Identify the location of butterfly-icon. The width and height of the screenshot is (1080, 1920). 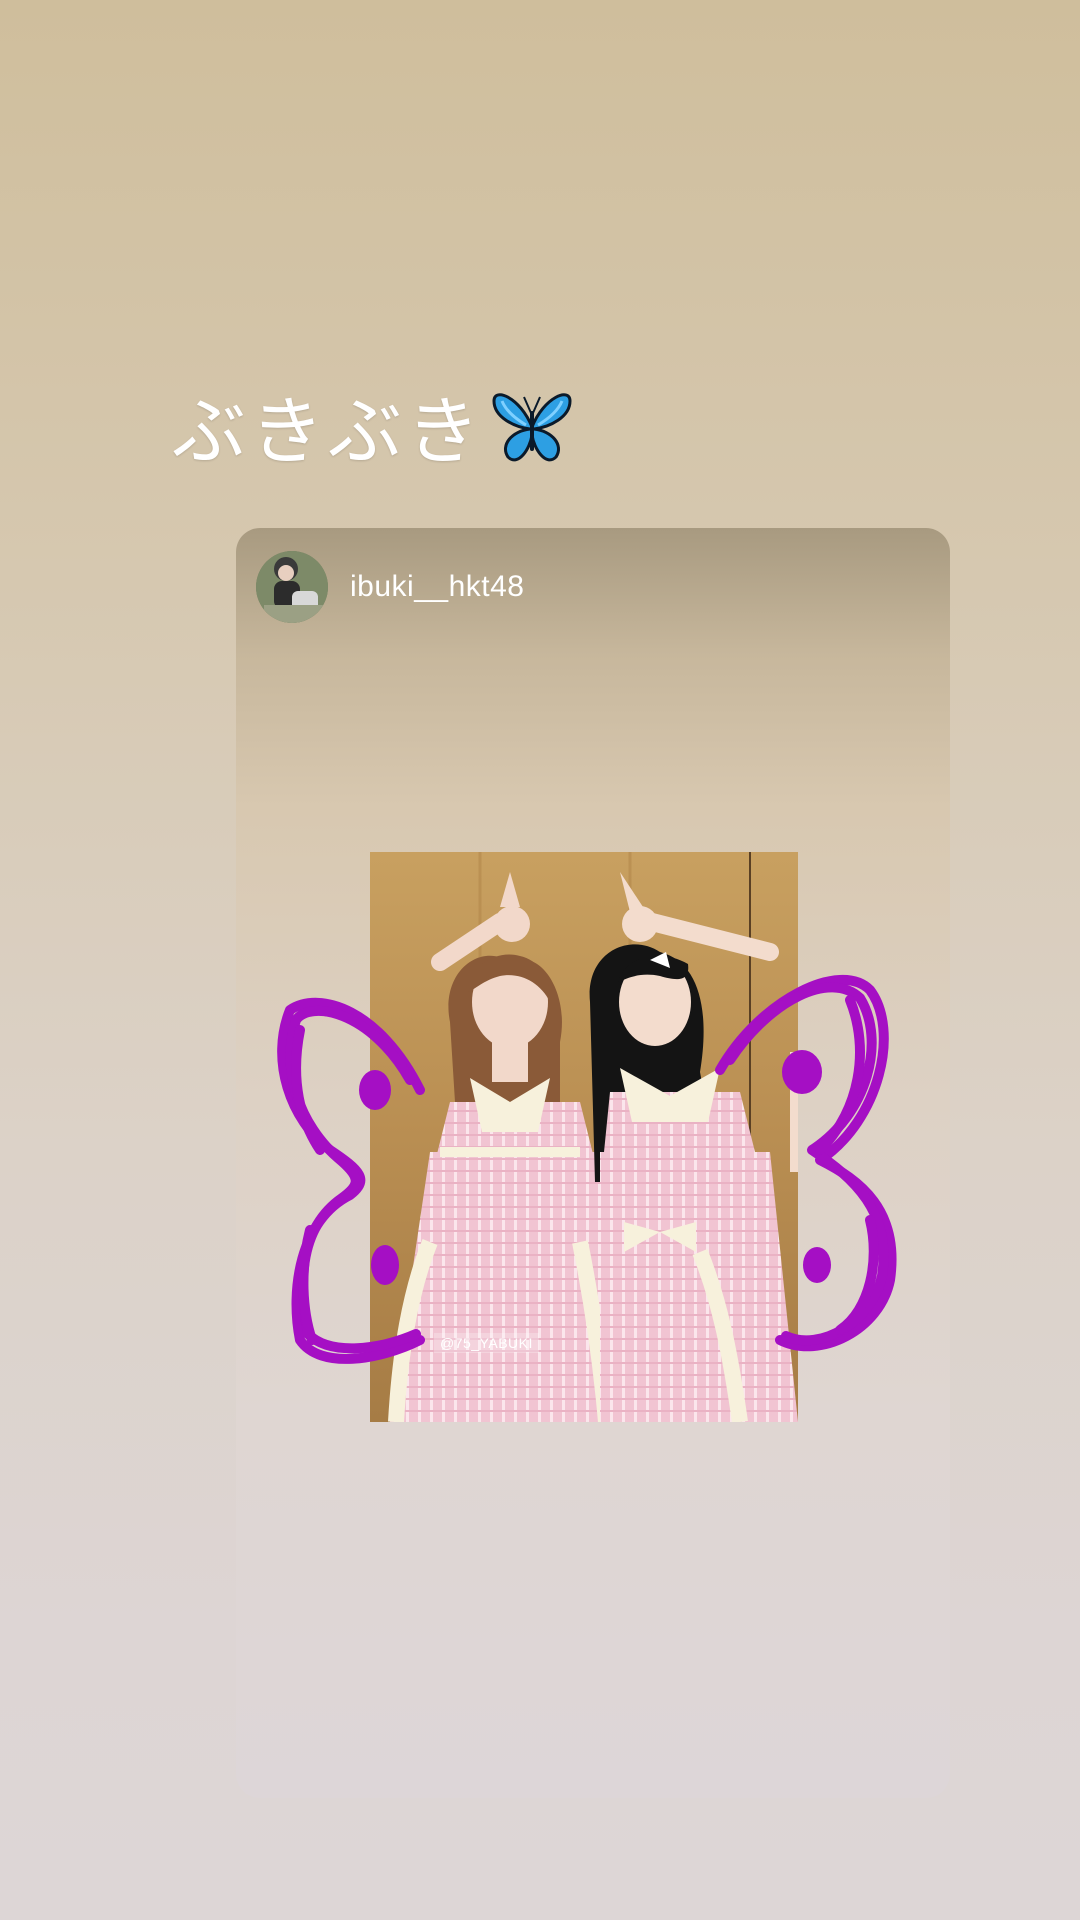
(532, 426).